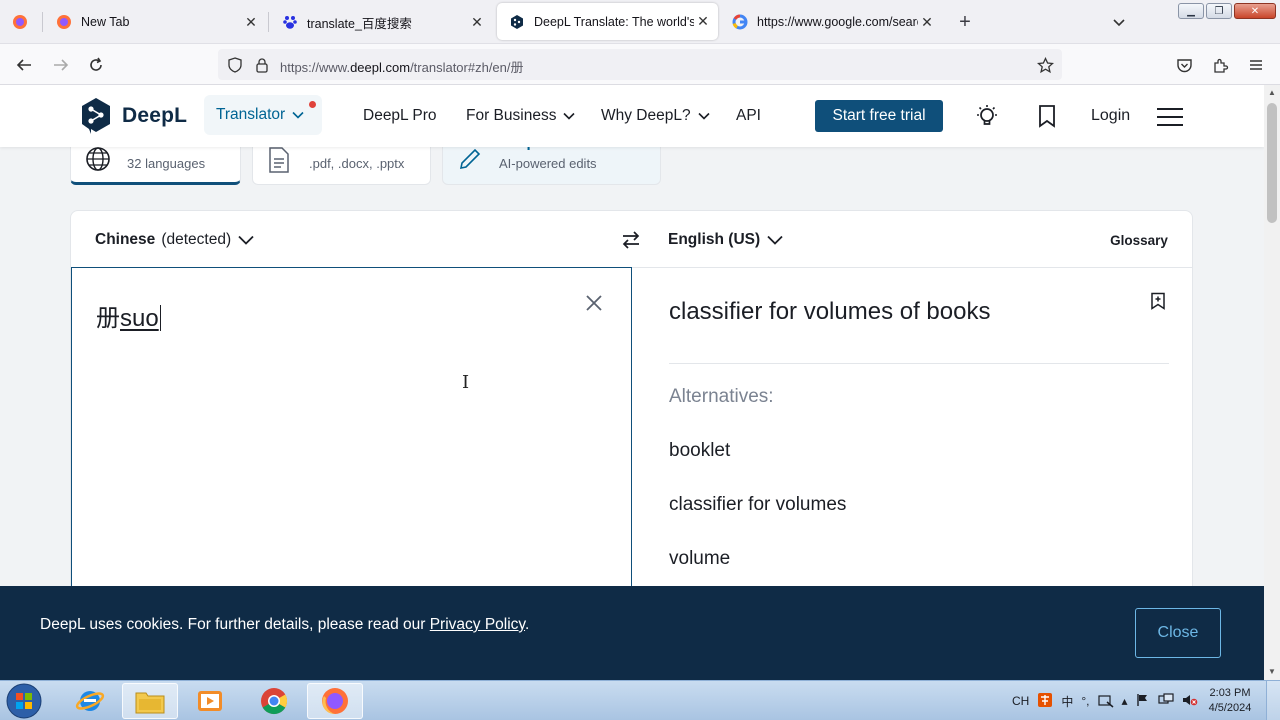 The width and height of the screenshot is (1280, 720). I want to click on hamburger-menu-icon, so click(1170, 119).